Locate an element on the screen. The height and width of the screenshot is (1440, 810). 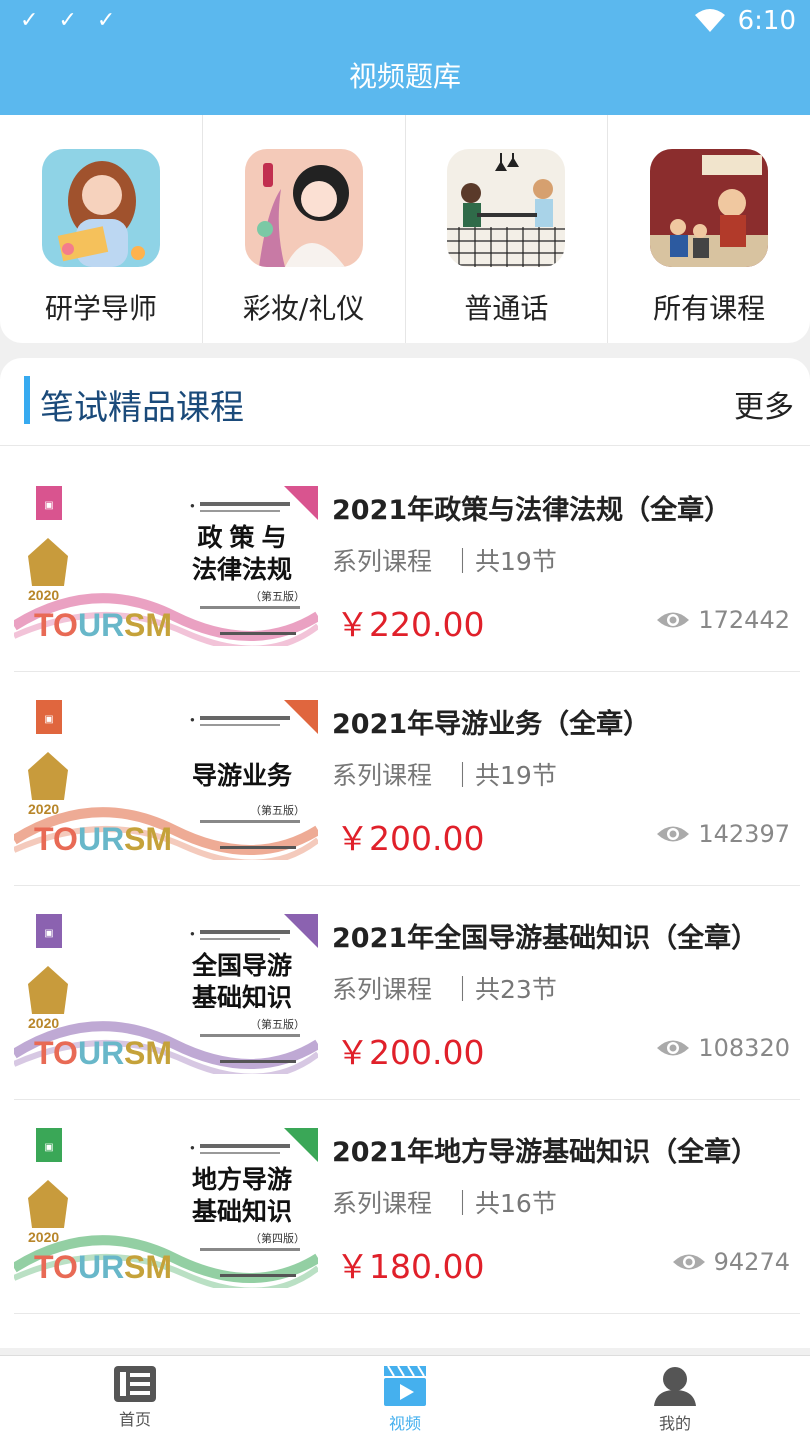
category-item-all-courses: 所有课程 is located at coordinates (709, 229).